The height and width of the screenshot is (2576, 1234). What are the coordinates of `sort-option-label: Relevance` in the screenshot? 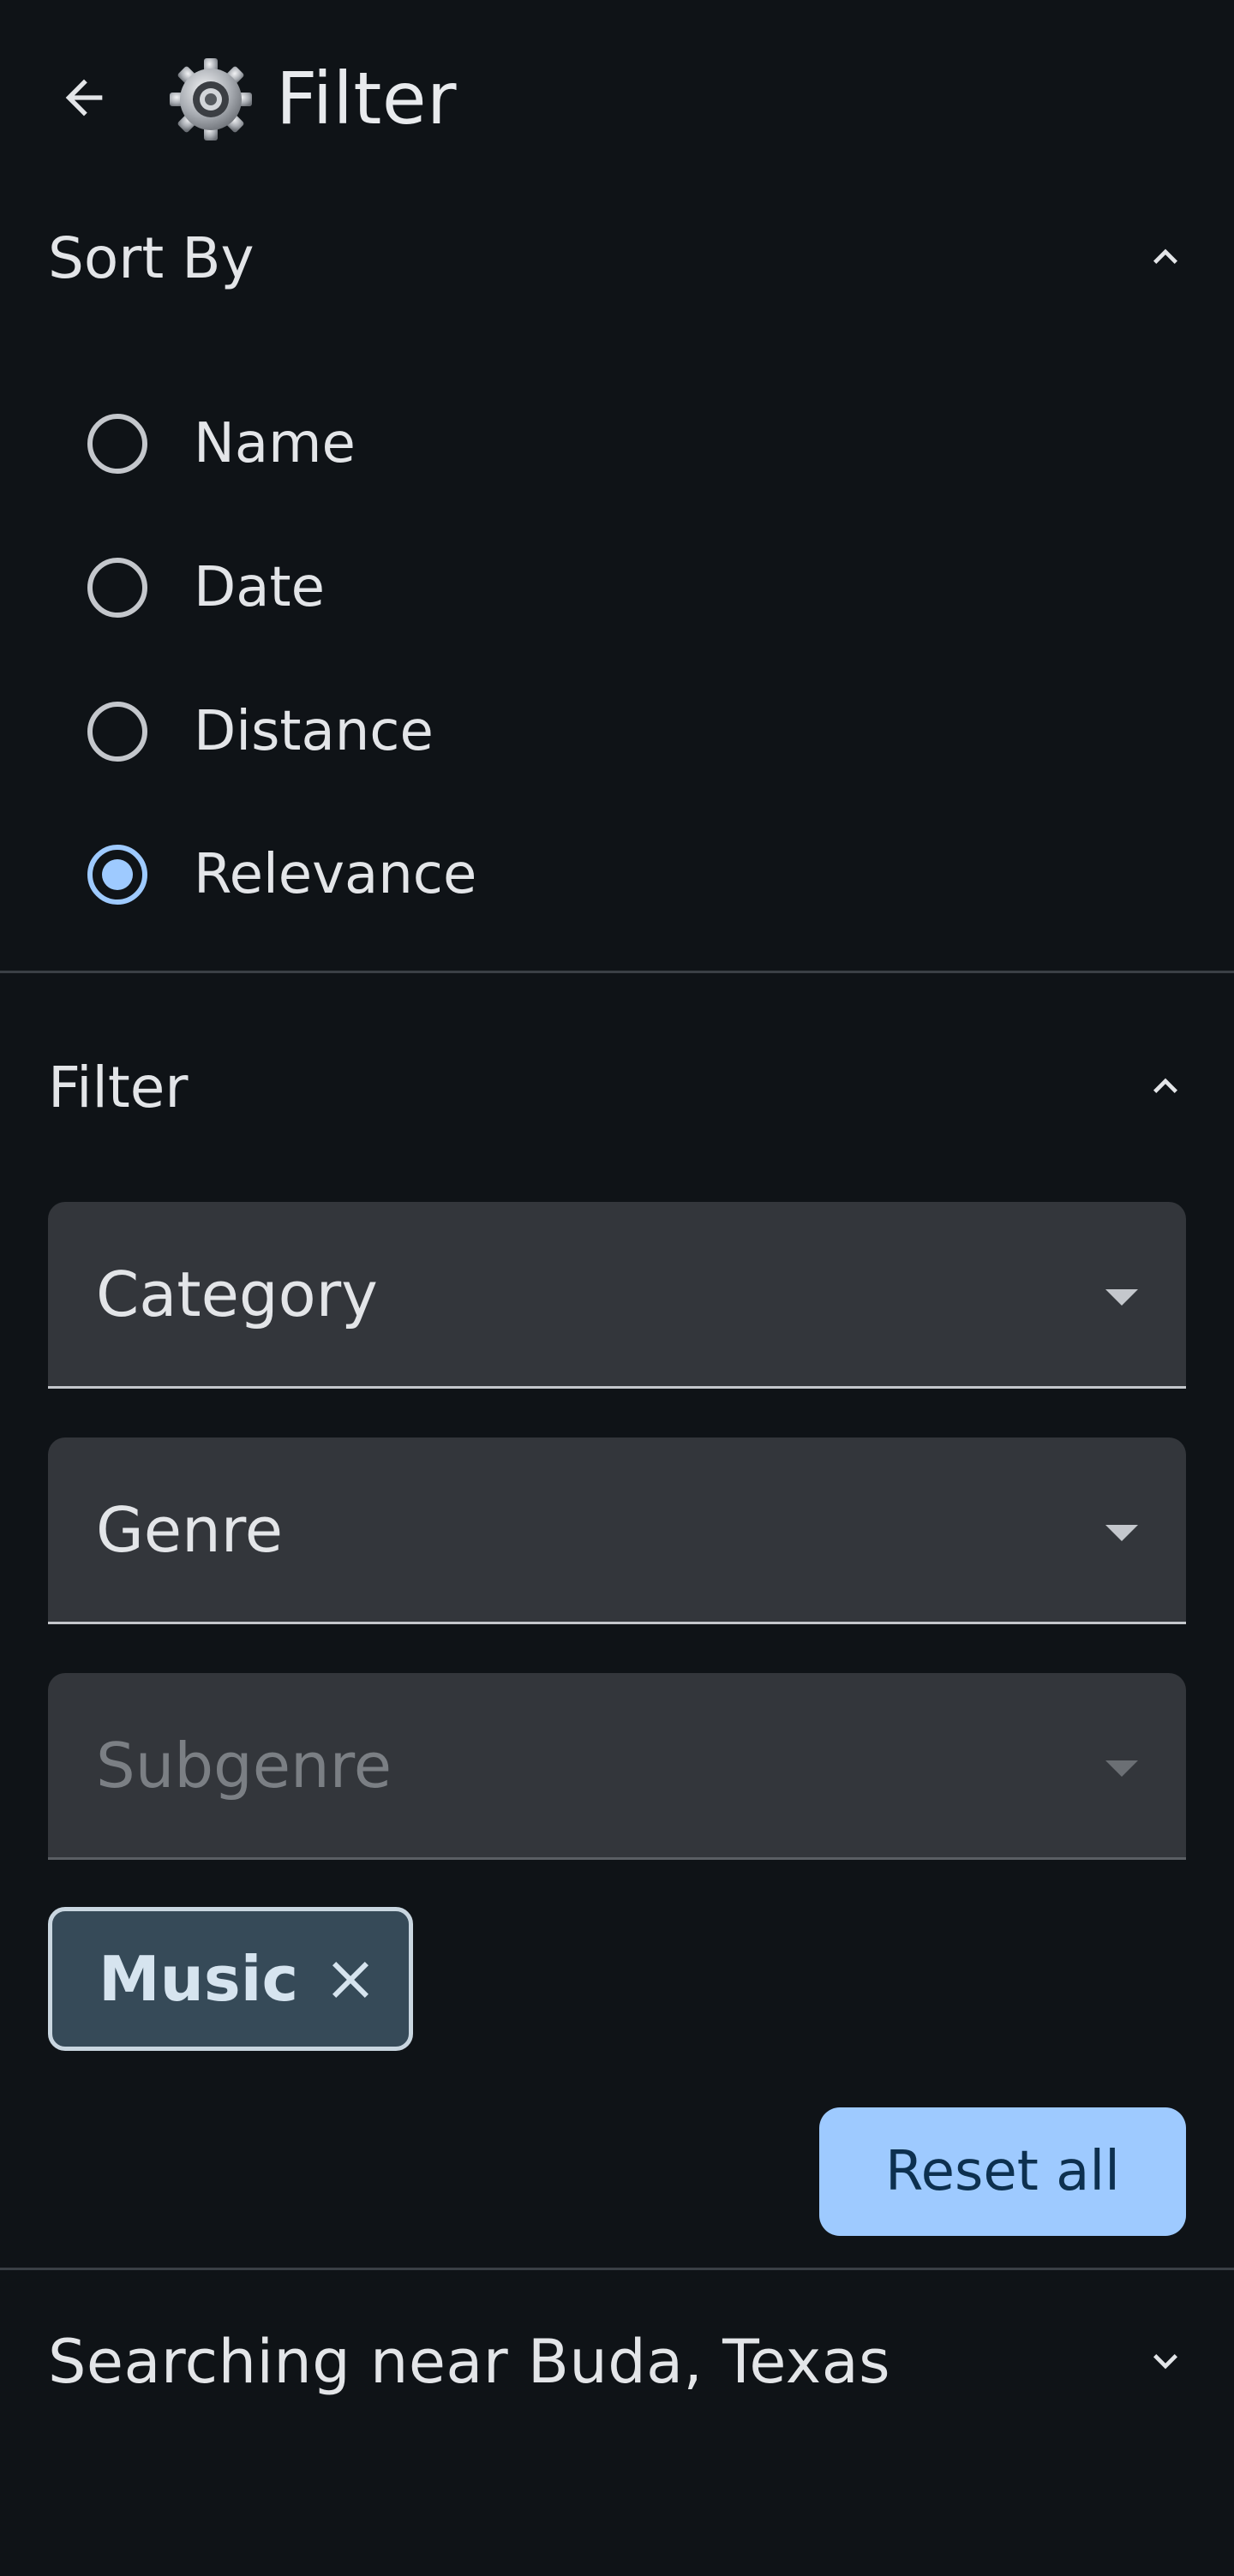 It's located at (335, 875).